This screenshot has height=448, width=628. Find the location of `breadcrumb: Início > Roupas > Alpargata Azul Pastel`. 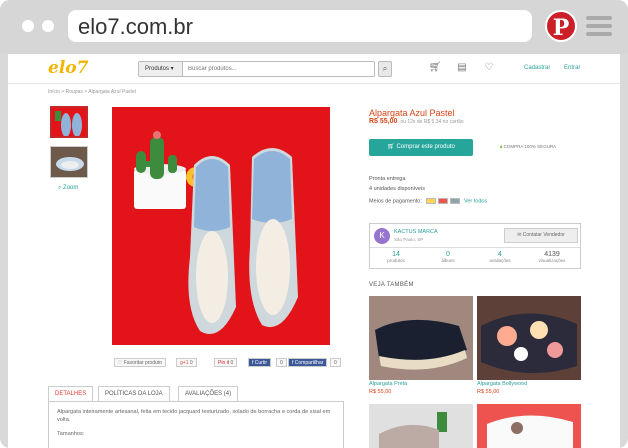

breadcrumb: Início > Roupas > Alpargata Azul Pastel is located at coordinates (92, 92).